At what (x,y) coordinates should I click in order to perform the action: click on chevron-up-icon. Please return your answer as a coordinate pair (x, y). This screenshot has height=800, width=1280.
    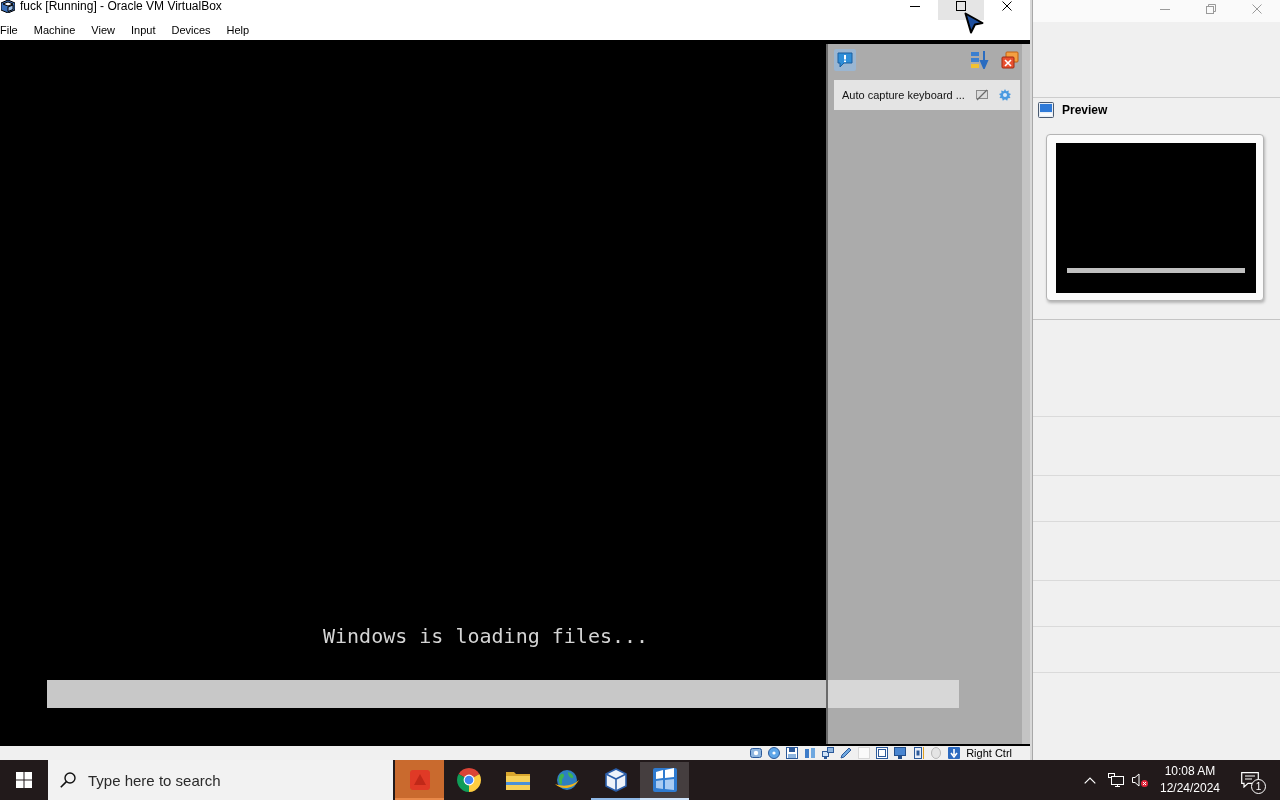
    Looking at the image, I should click on (1090, 780).